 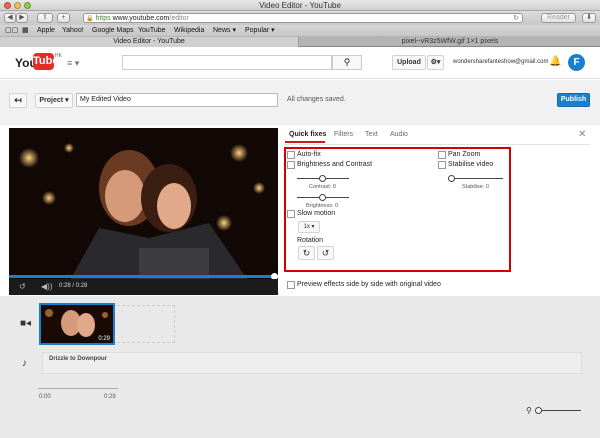 What do you see at coordinates (316, 213) in the screenshot?
I see `slow-motion-label: Slow motion` at bounding box center [316, 213].